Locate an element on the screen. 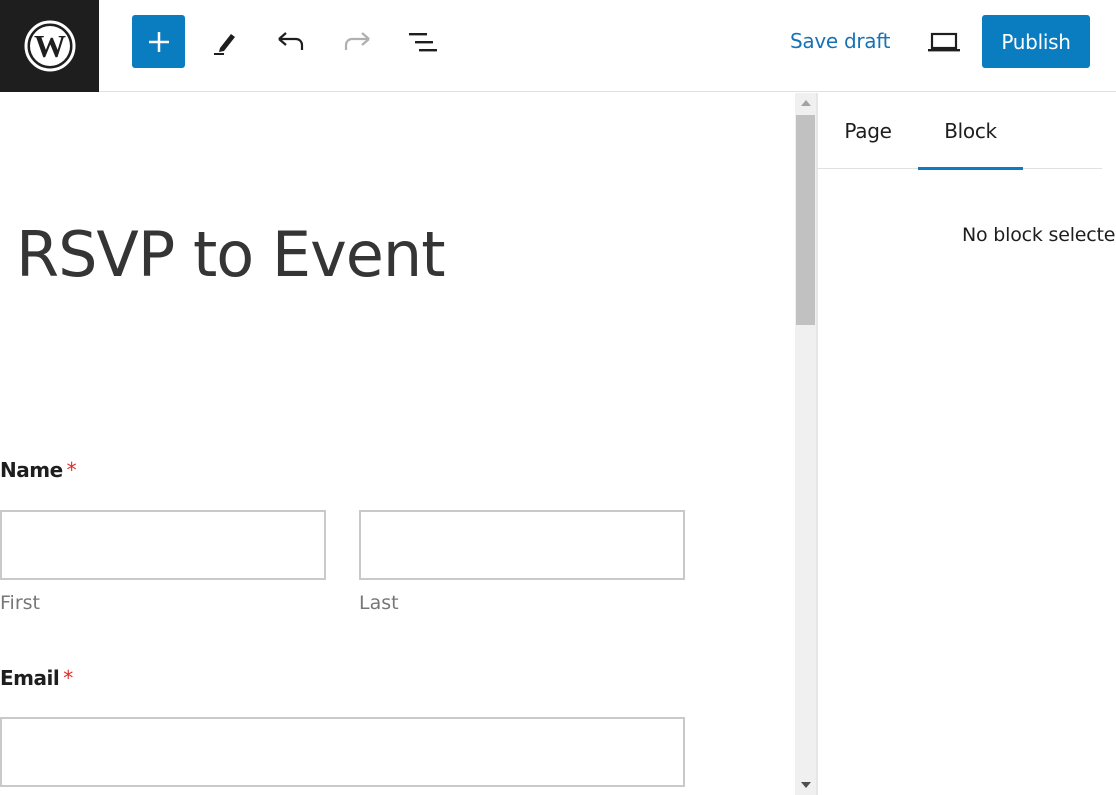 The image size is (1116, 795). no-block-selected-message: No block selected. is located at coordinates (1039, 235).